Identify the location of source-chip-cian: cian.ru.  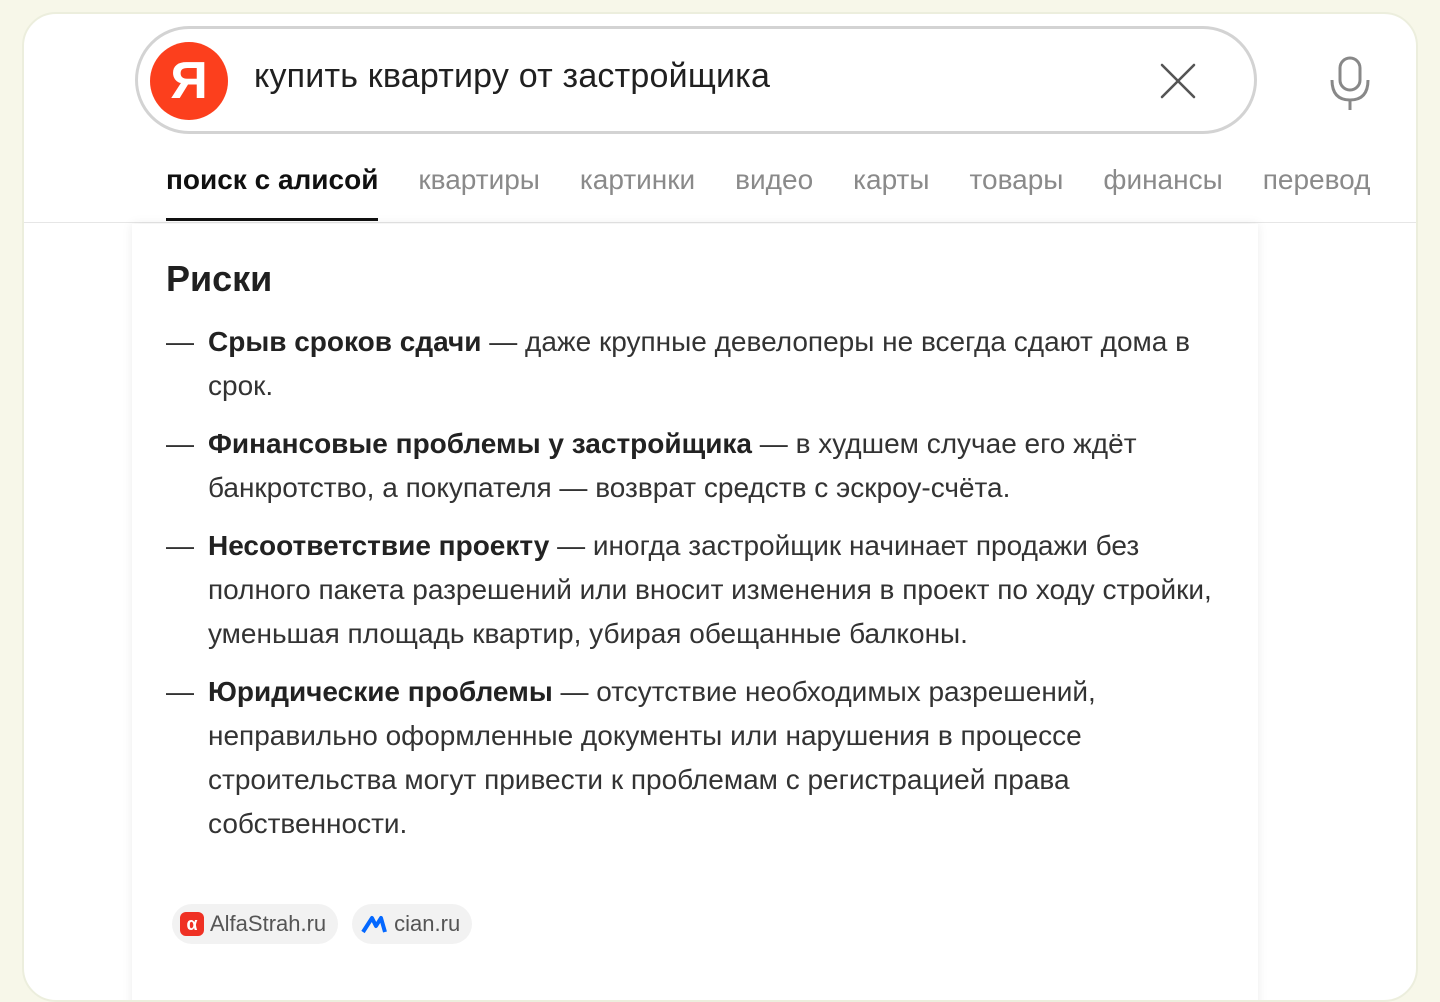
(412, 924).